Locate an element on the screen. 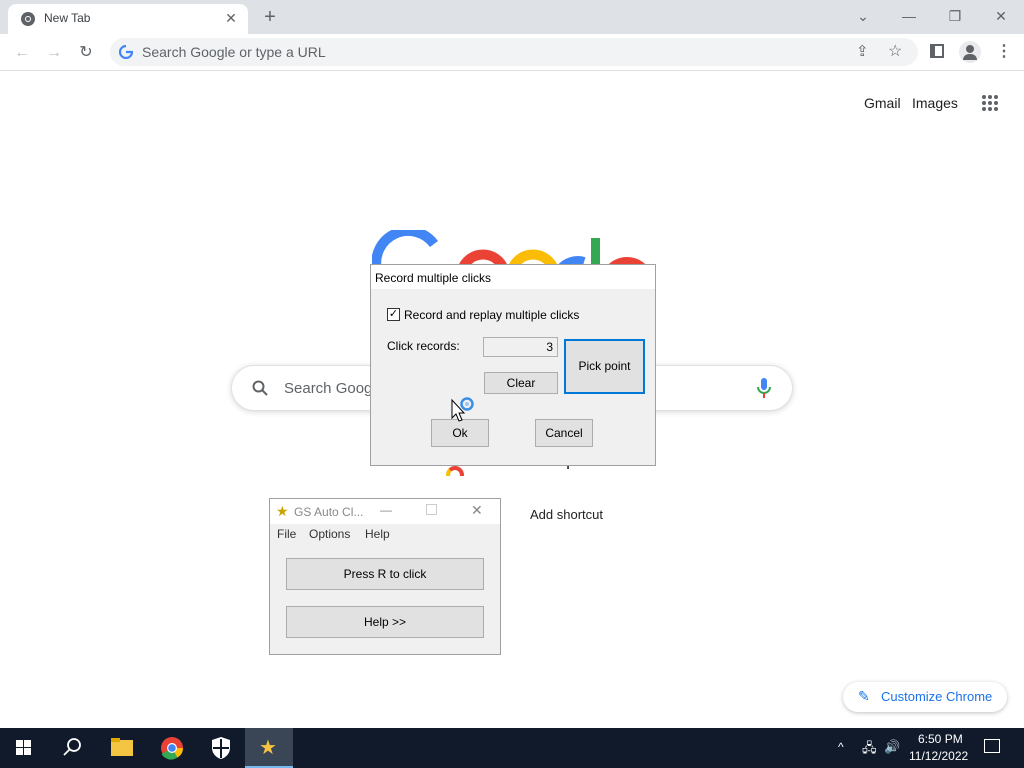 This screenshot has height=768, width=1024. star-taskbar-icon: ★ is located at coordinates (268, 748).